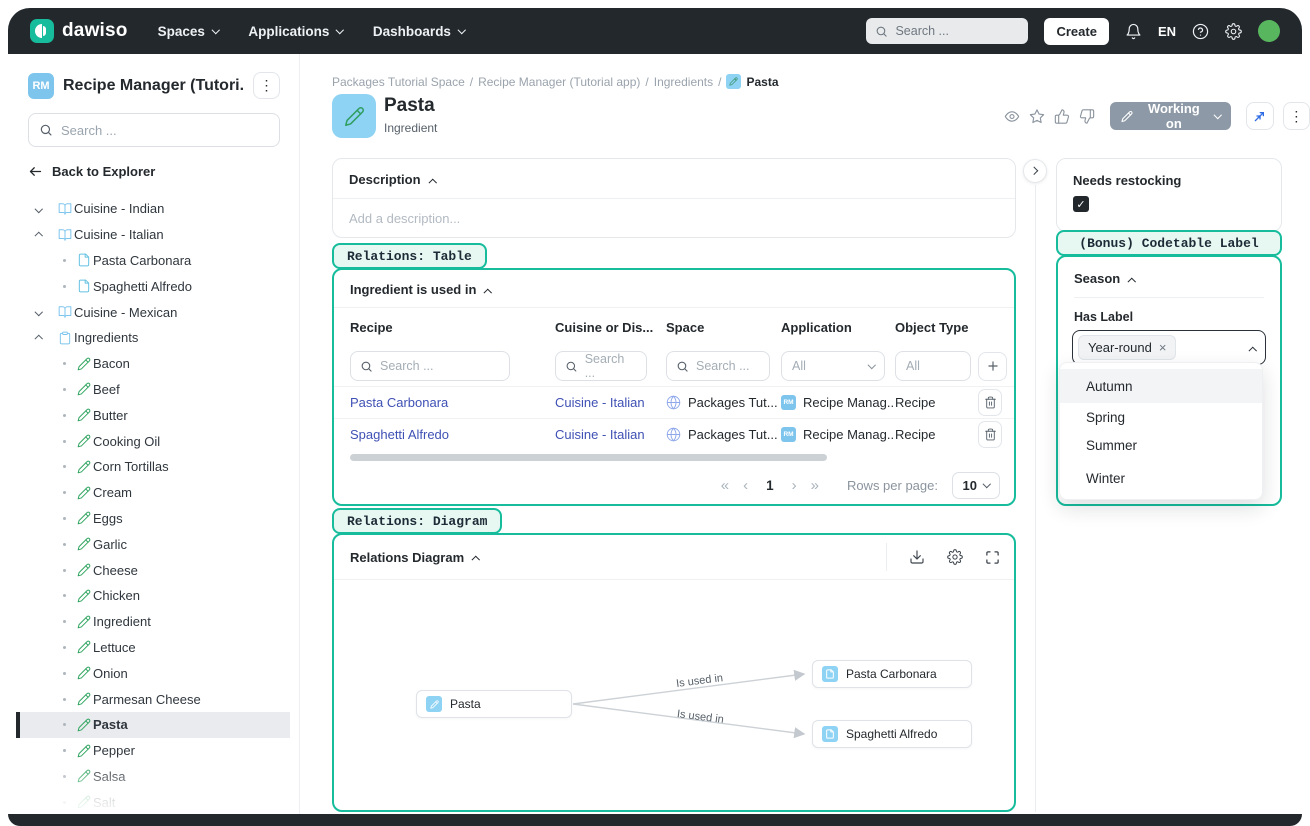 The width and height of the screenshot is (1310, 826). What do you see at coordinates (153, 390) in the screenshot?
I see `tree-item-beef: Beef` at bounding box center [153, 390].